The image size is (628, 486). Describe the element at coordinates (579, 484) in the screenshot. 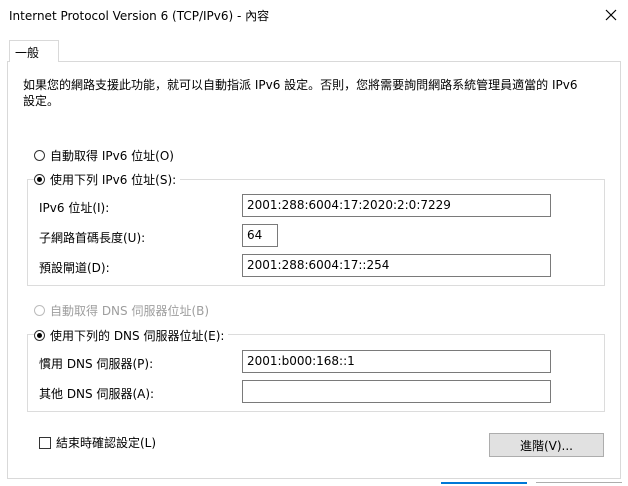

I see `cancel-button` at that location.